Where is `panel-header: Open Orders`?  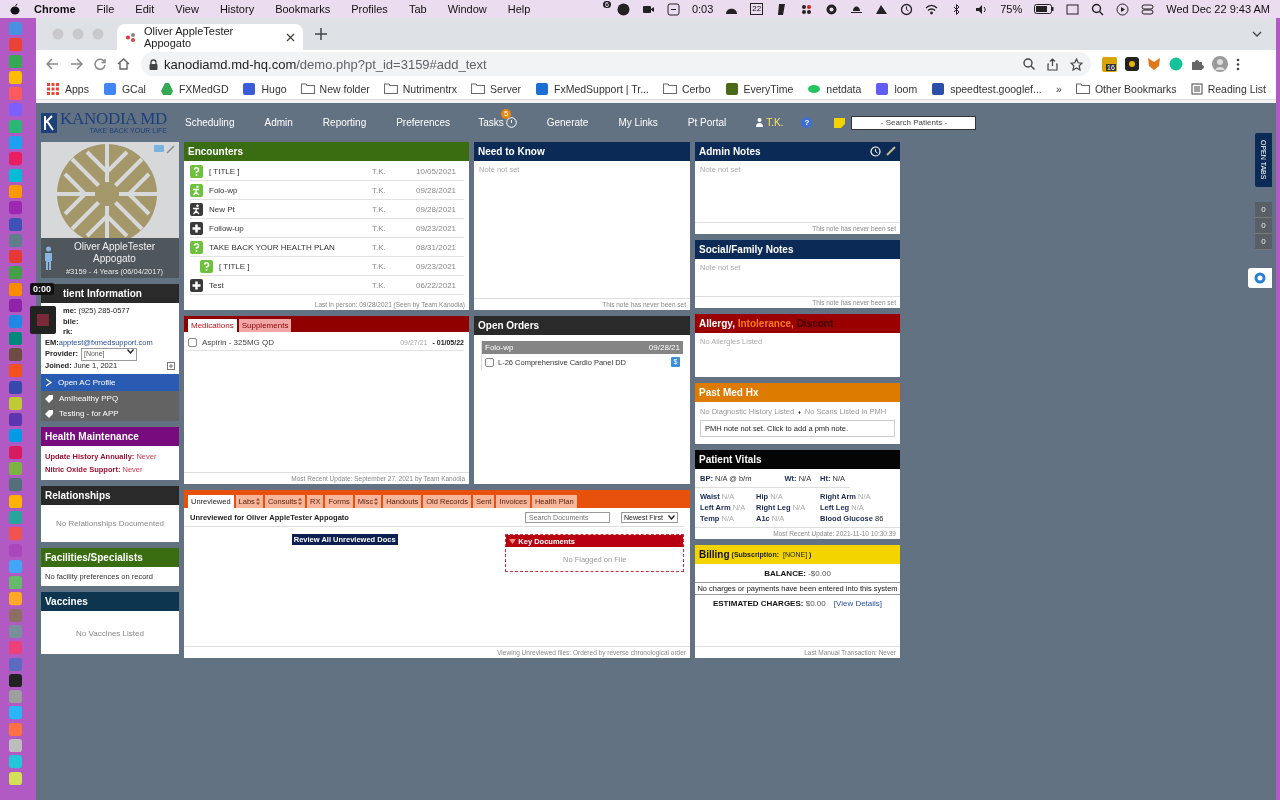
panel-header: Open Orders is located at coordinates (582, 325).